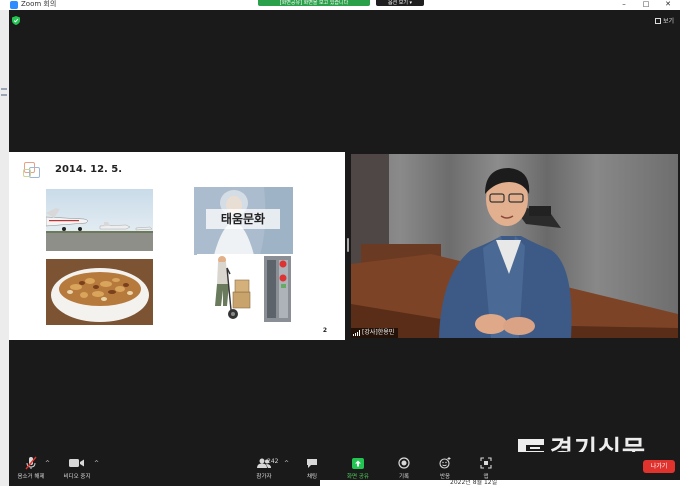 The image size is (680, 486). I want to click on chat-bubble-icon, so click(312, 463).